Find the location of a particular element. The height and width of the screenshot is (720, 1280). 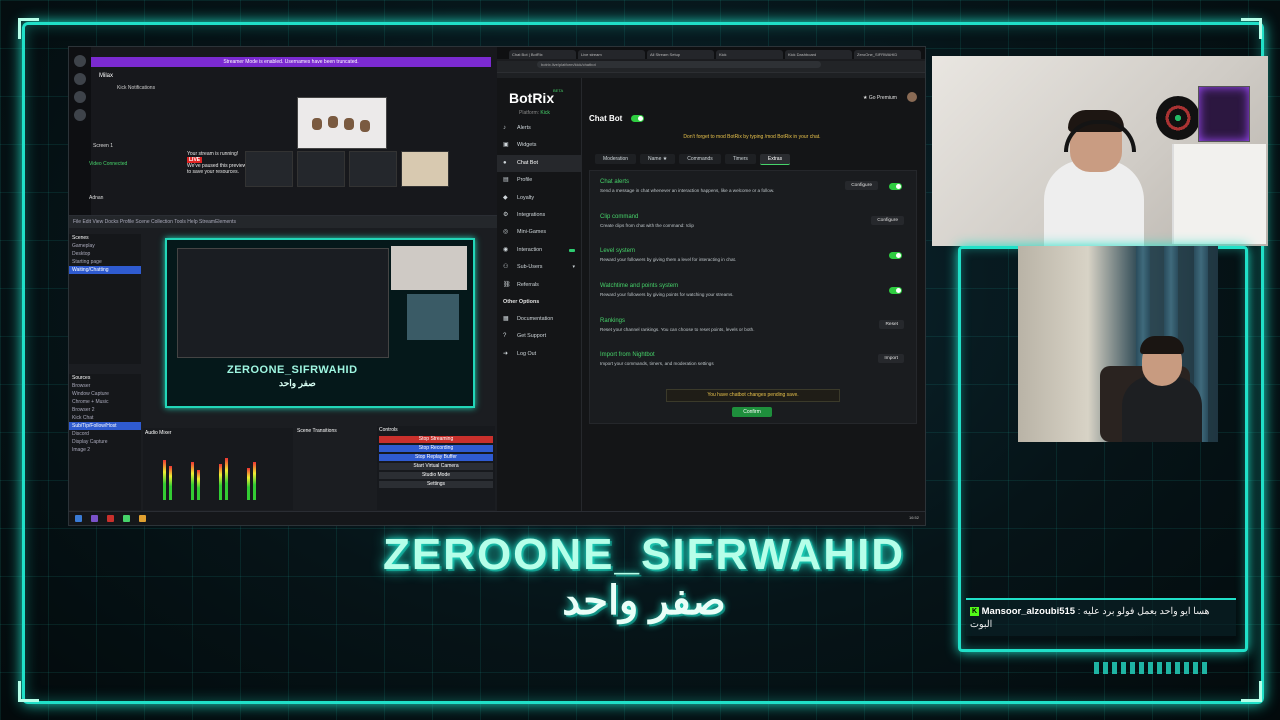

sidebar-item-profile: ▤ Profile is located at coordinates (539, 180).